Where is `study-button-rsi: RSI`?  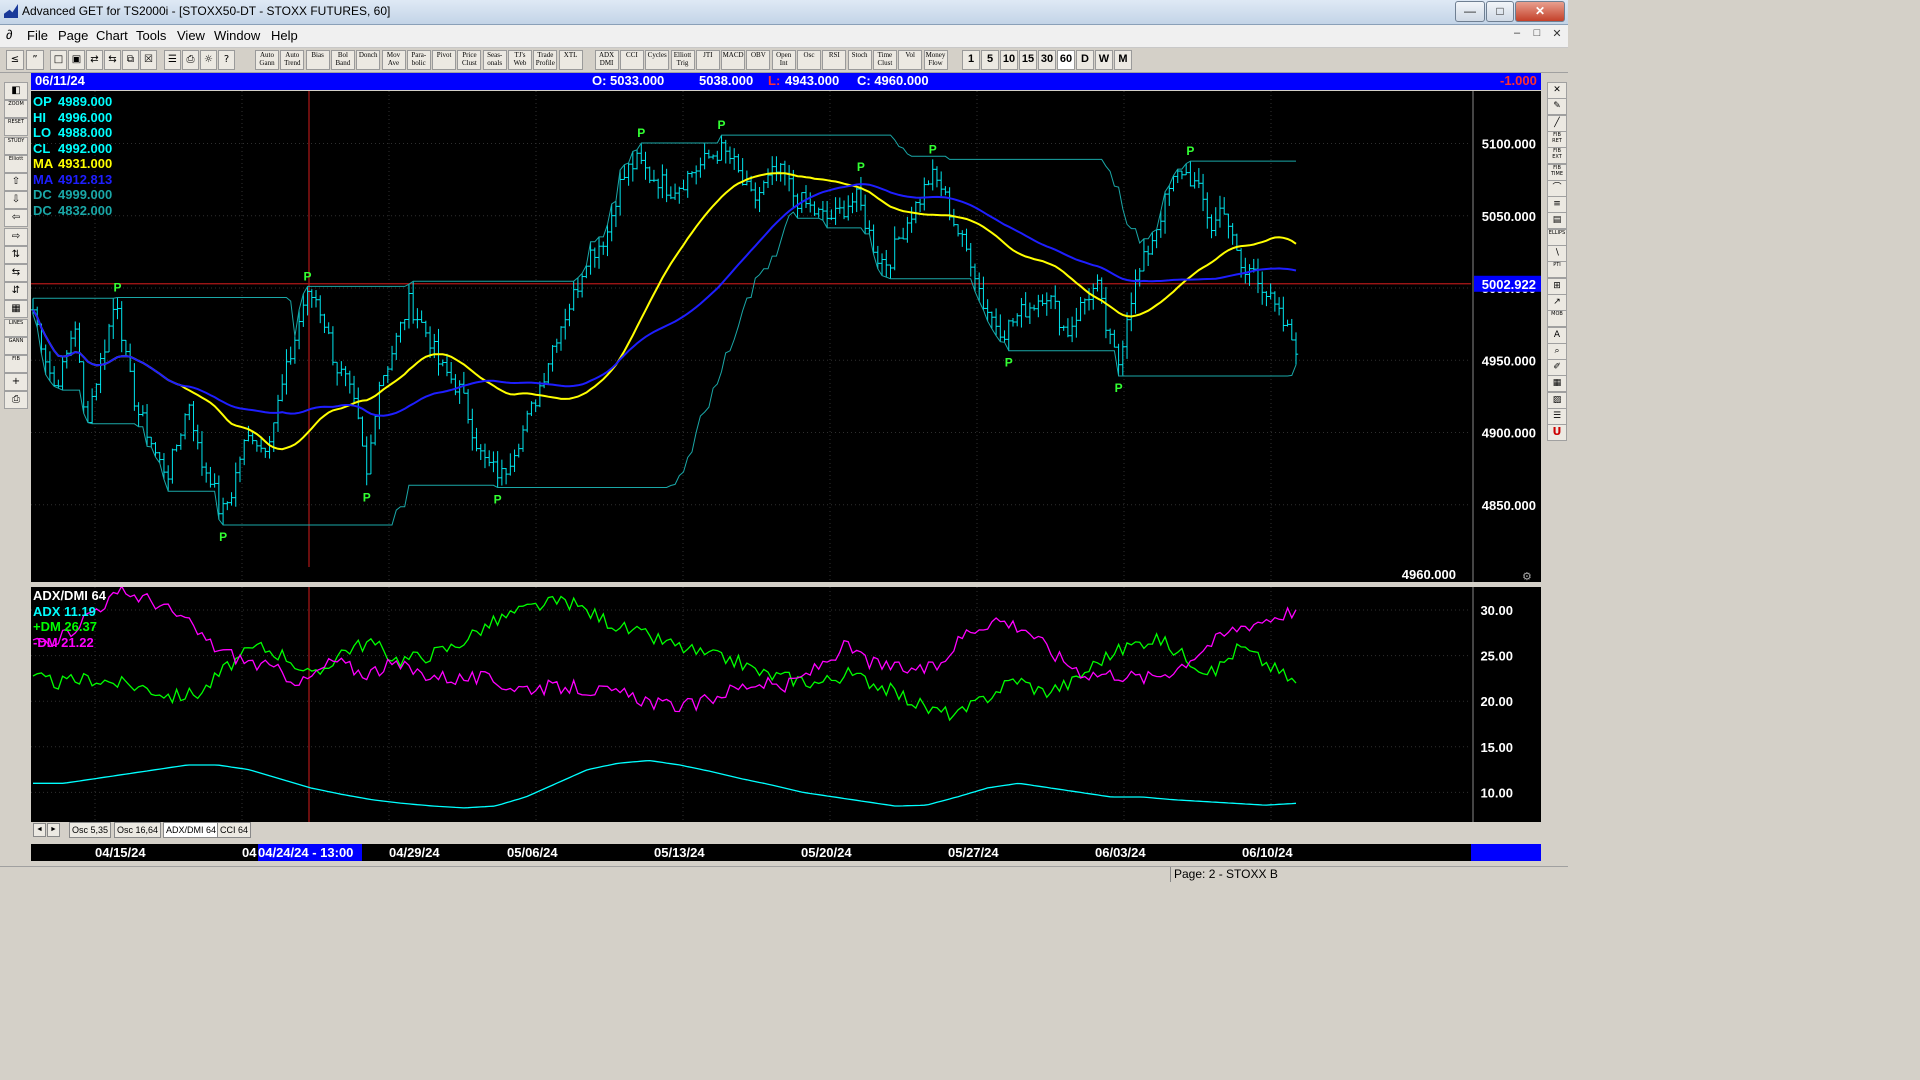 study-button-rsi: RSI is located at coordinates (834, 60).